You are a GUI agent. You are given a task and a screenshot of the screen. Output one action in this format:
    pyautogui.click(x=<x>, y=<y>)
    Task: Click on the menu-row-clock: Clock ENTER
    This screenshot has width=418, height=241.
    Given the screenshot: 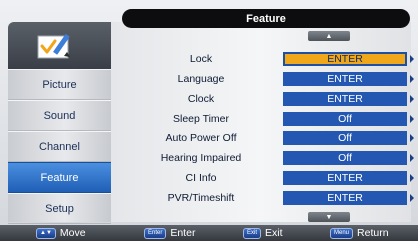 What is the action you would take?
    pyautogui.click(x=268, y=99)
    